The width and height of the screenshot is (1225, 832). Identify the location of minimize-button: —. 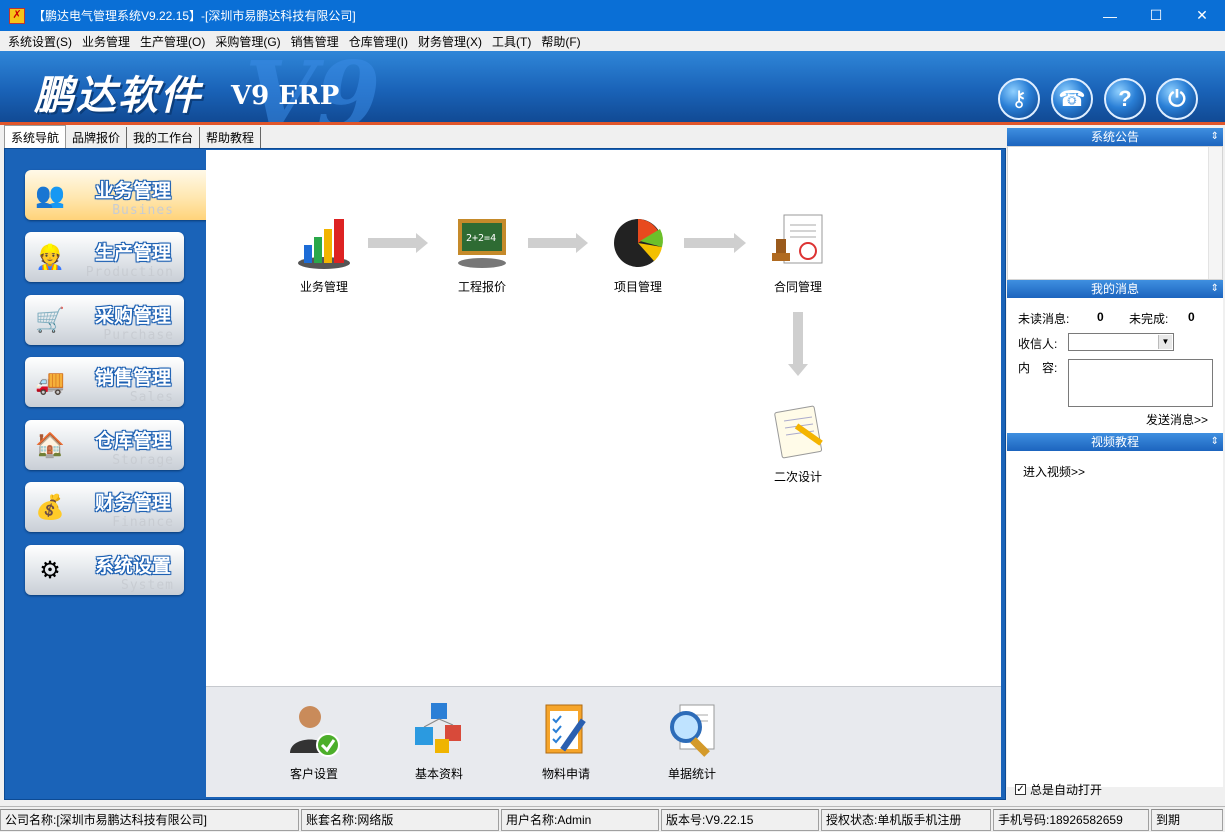
(1110, 15).